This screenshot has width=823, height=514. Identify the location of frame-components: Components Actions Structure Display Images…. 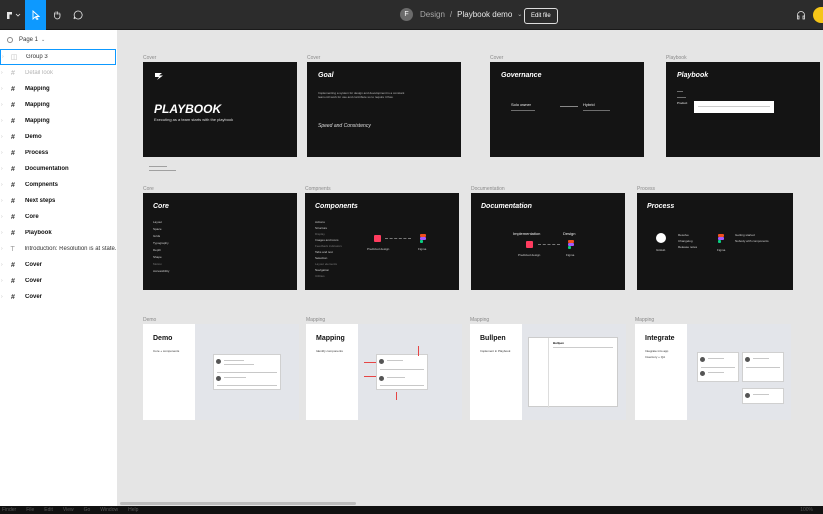
(382, 241).